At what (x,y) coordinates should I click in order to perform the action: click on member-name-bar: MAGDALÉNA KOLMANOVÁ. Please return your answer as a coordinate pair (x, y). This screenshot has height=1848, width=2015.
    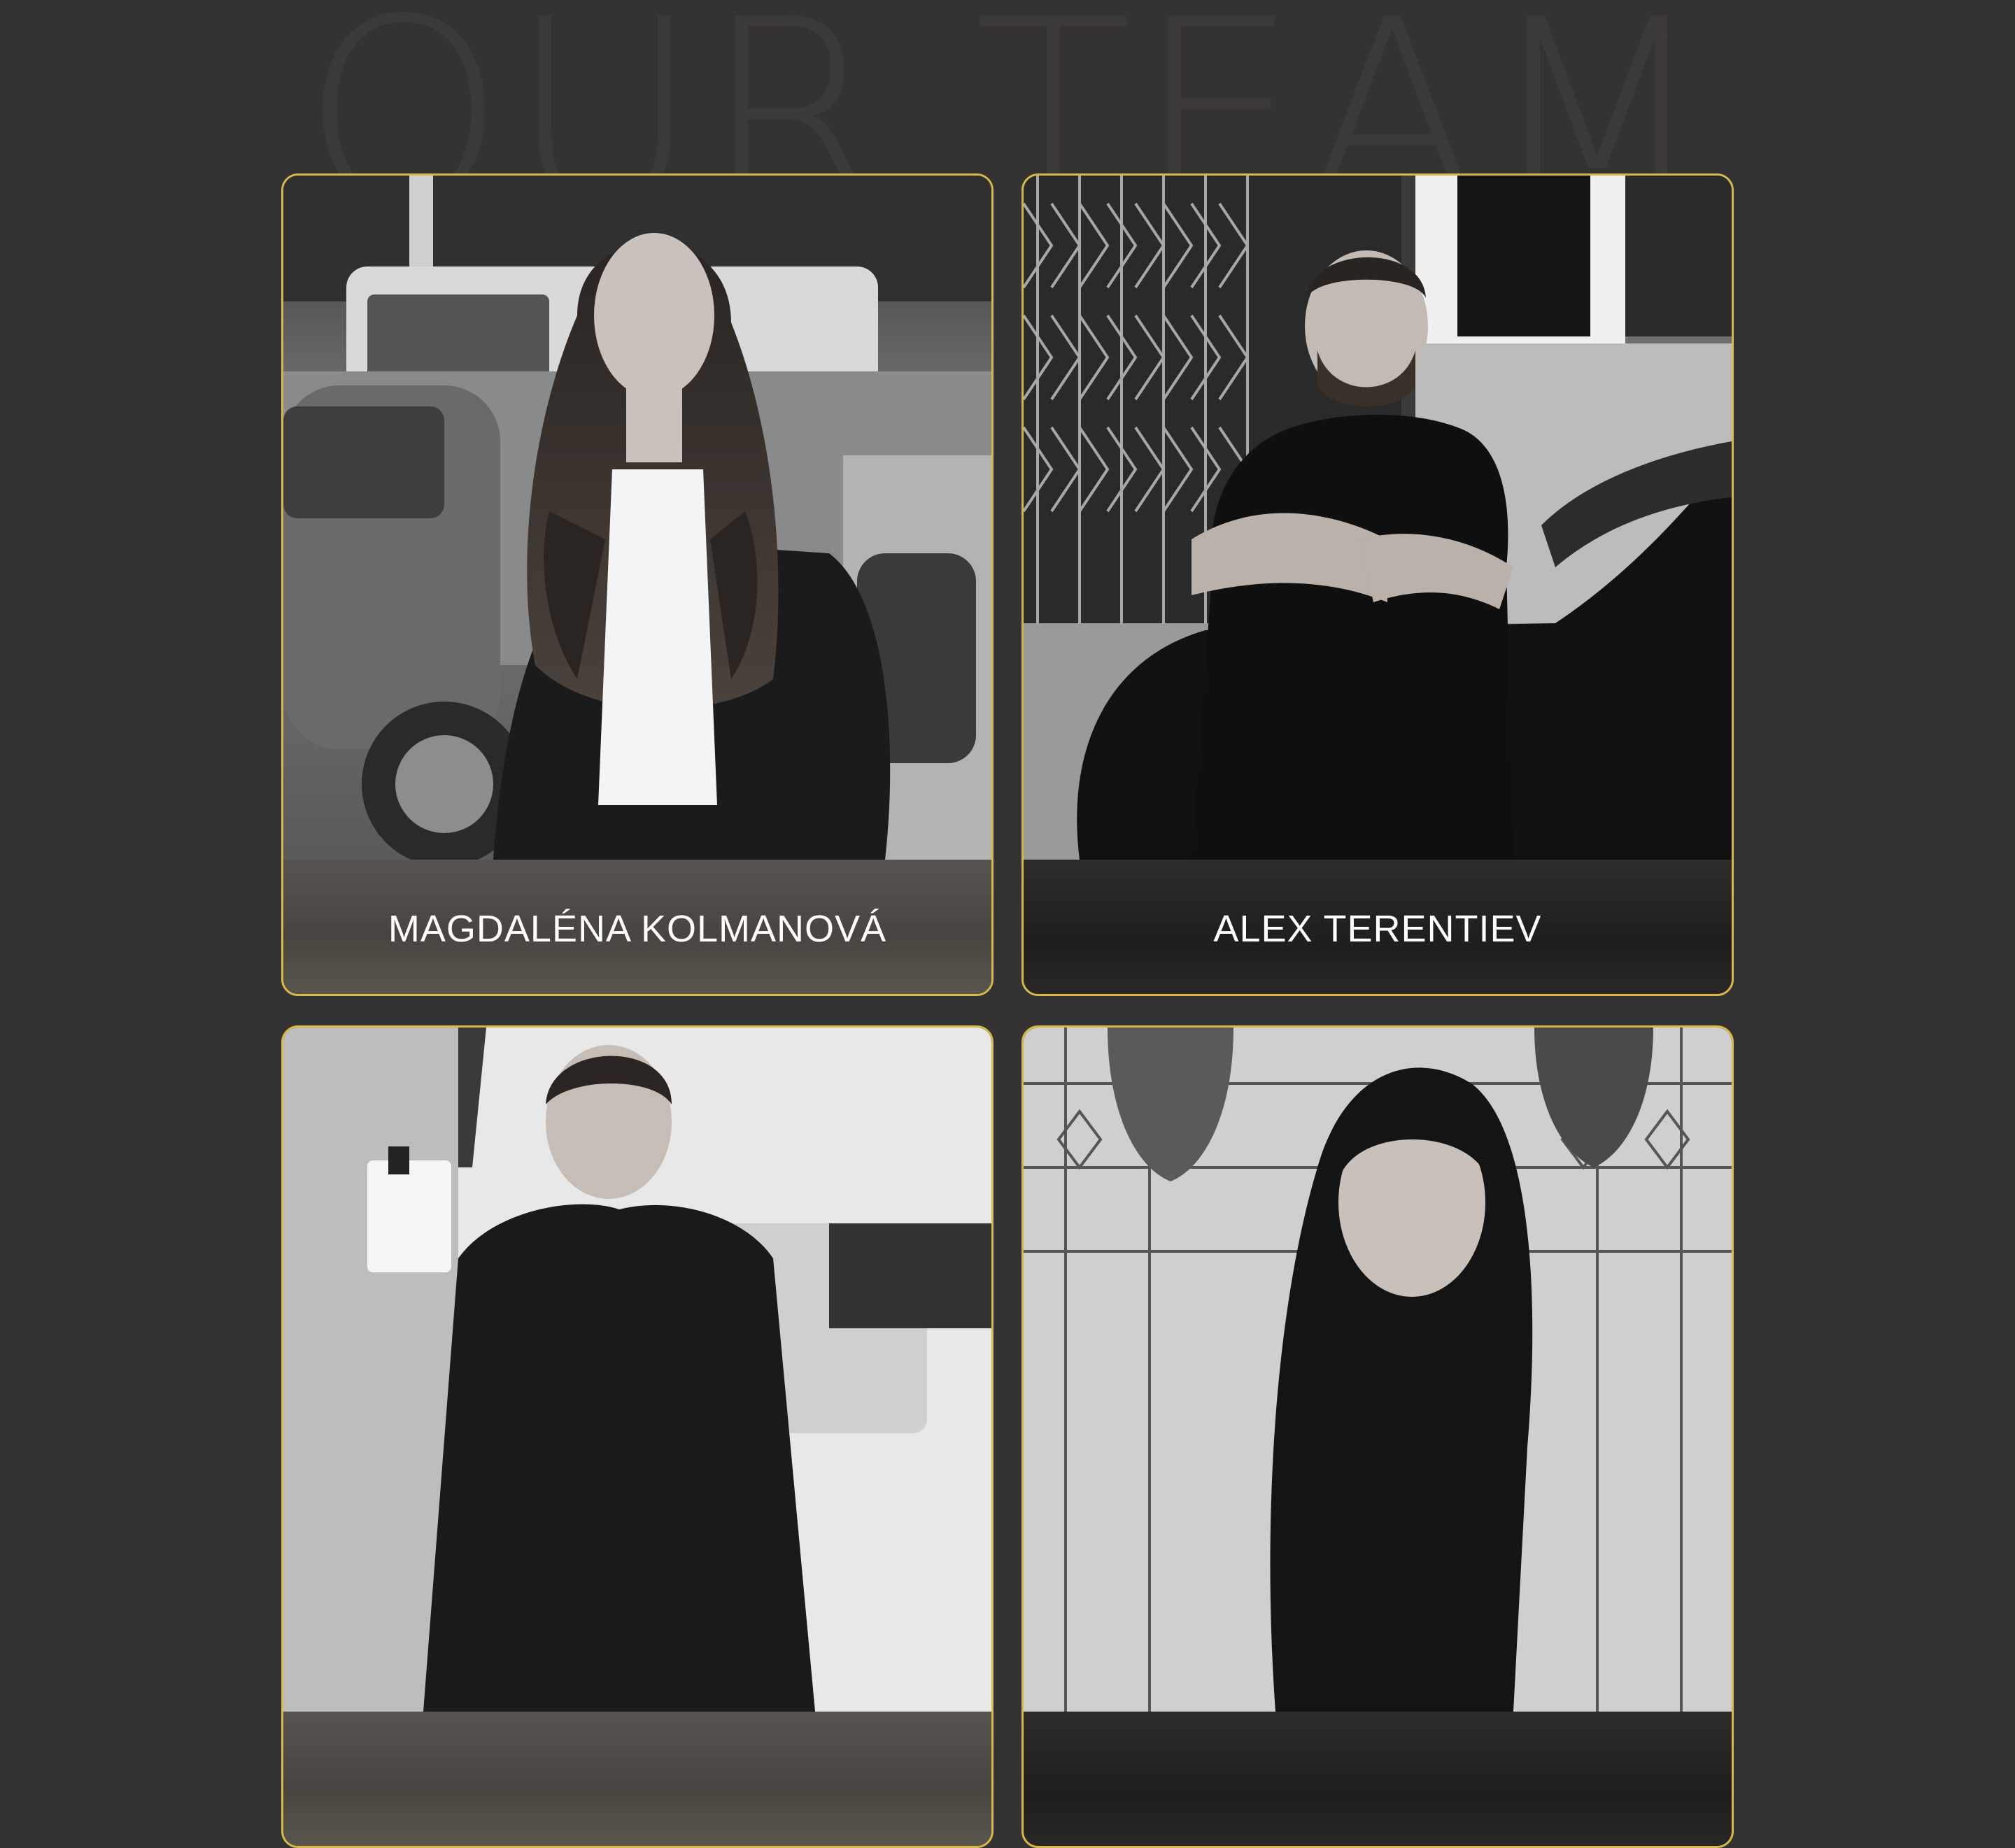
    Looking at the image, I should click on (637, 927).